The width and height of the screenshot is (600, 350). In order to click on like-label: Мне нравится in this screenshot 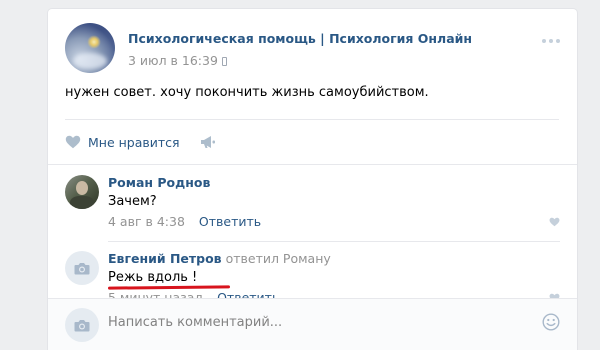, I will do `click(134, 142)`.